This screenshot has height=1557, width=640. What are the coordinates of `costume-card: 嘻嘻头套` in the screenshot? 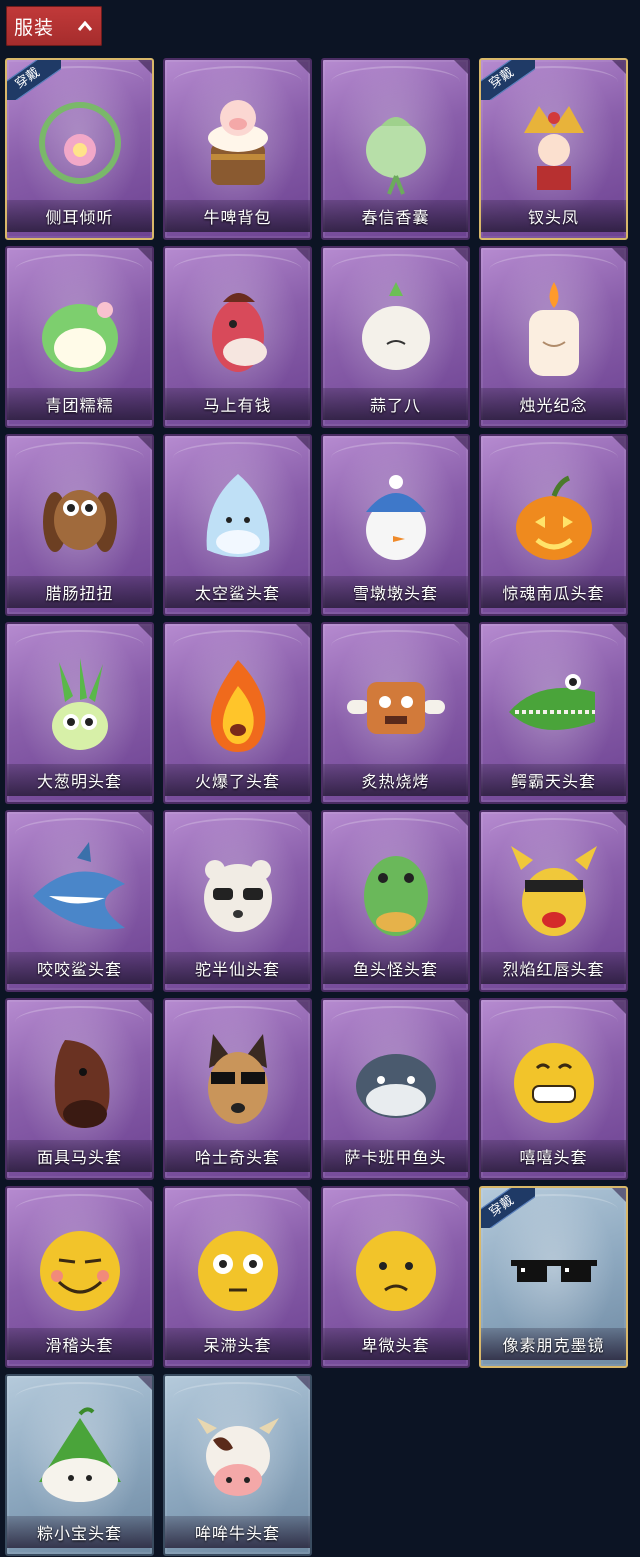 It's located at (553, 1089).